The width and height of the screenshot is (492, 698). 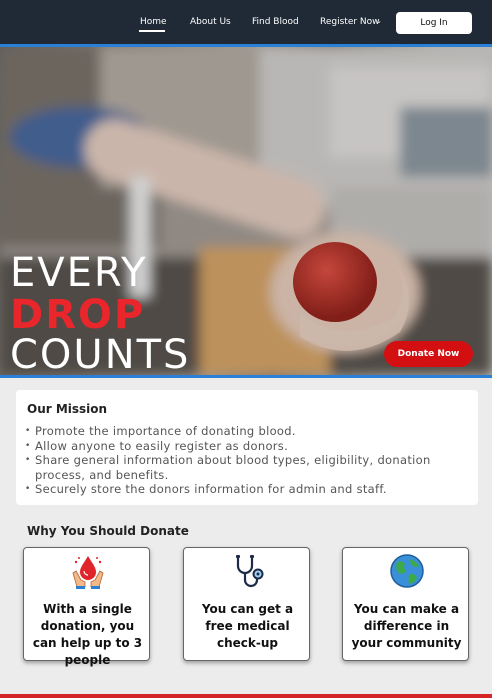 I want to click on hero-title-line2: DROP, so click(x=78, y=315).